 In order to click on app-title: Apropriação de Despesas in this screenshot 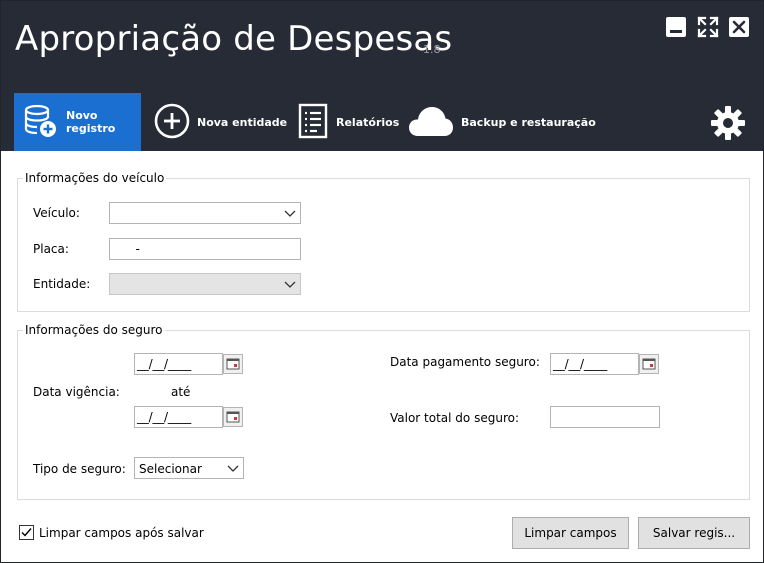, I will do `click(234, 39)`.